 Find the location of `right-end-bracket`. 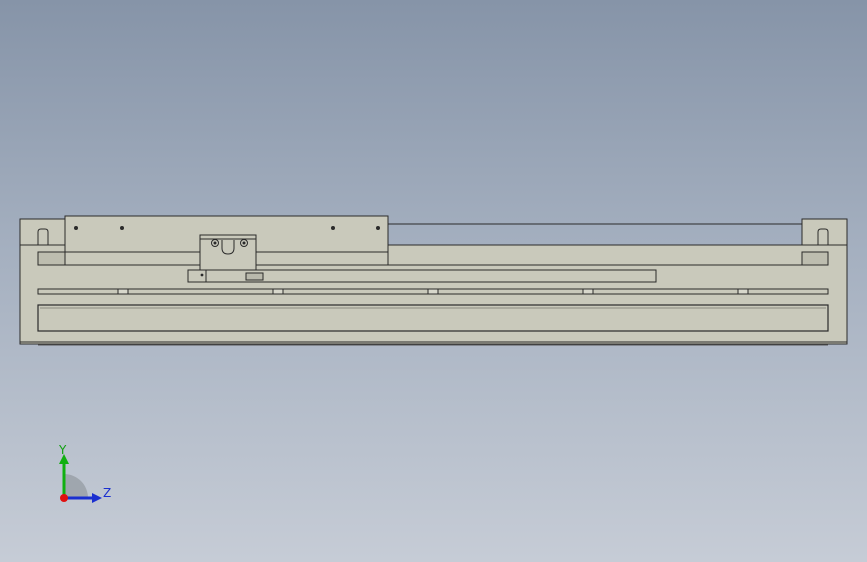

right-end-bracket is located at coordinates (824, 232).